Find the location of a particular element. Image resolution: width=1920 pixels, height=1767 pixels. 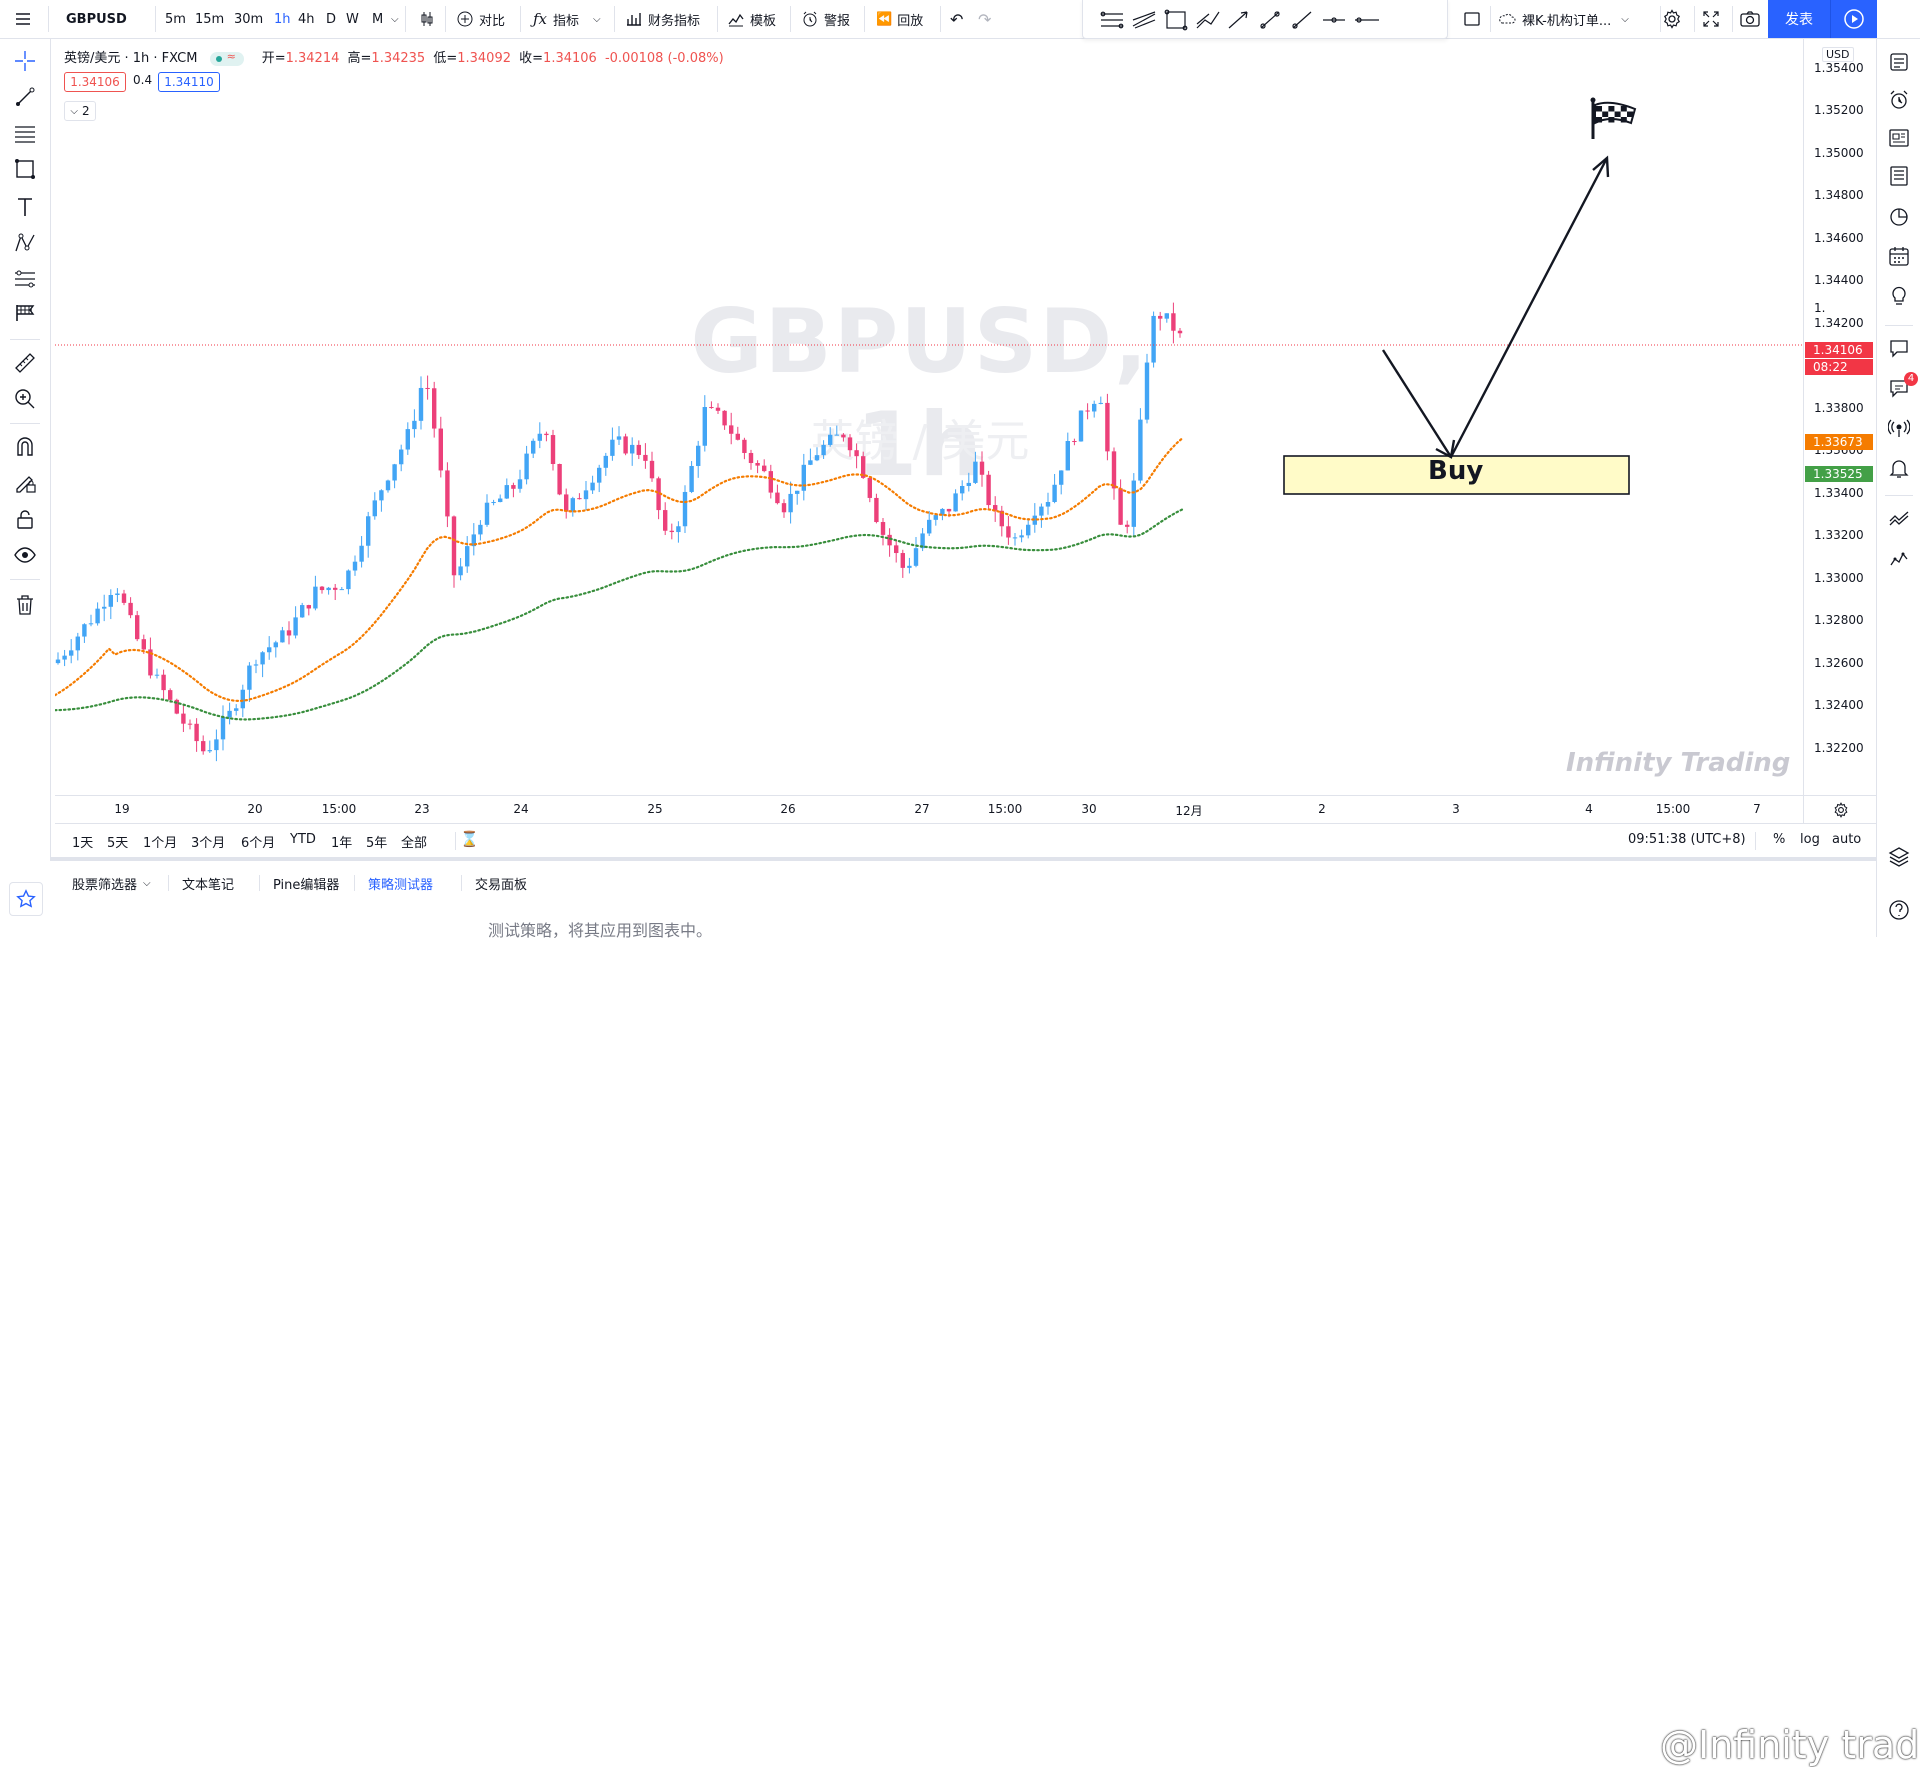

calendar-icon is located at coordinates (1899, 256).